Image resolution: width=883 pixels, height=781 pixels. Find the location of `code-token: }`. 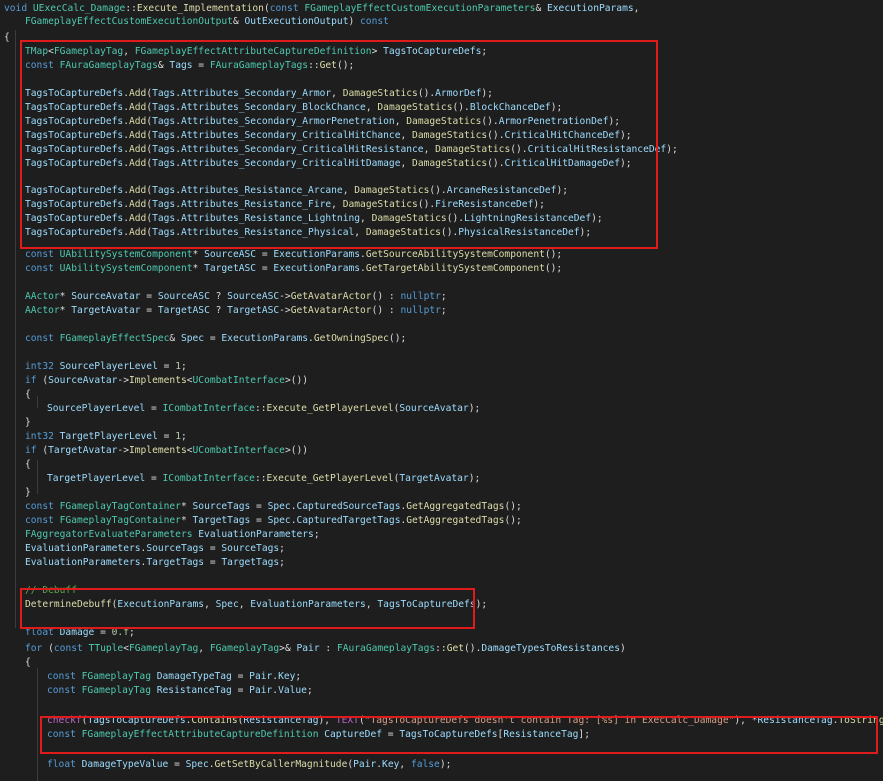

code-token: } is located at coordinates (28, 492).